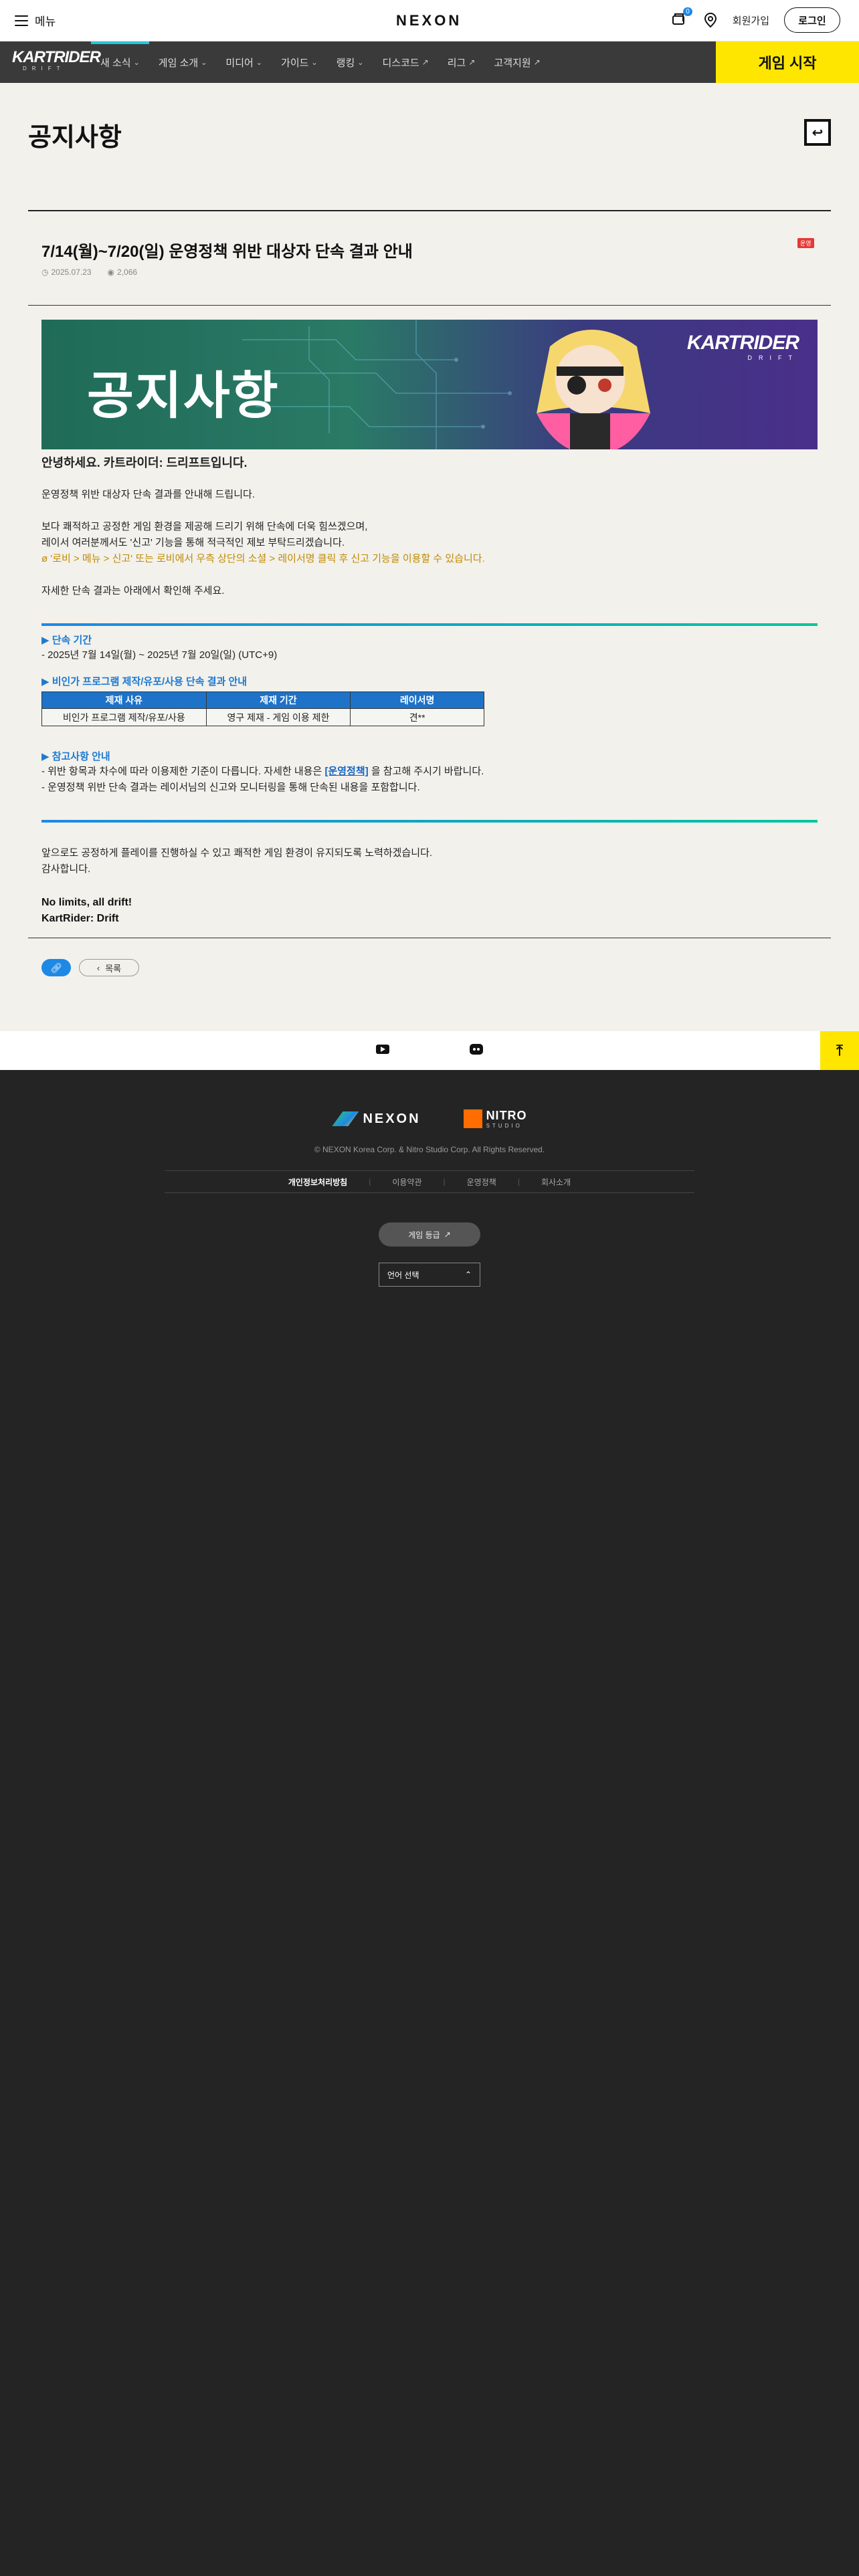 The image size is (859, 2576). What do you see at coordinates (56, 57) in the screenshot?
I see `kartrider-logo-main: KARTRIDER` at bounding box center [56, 57].